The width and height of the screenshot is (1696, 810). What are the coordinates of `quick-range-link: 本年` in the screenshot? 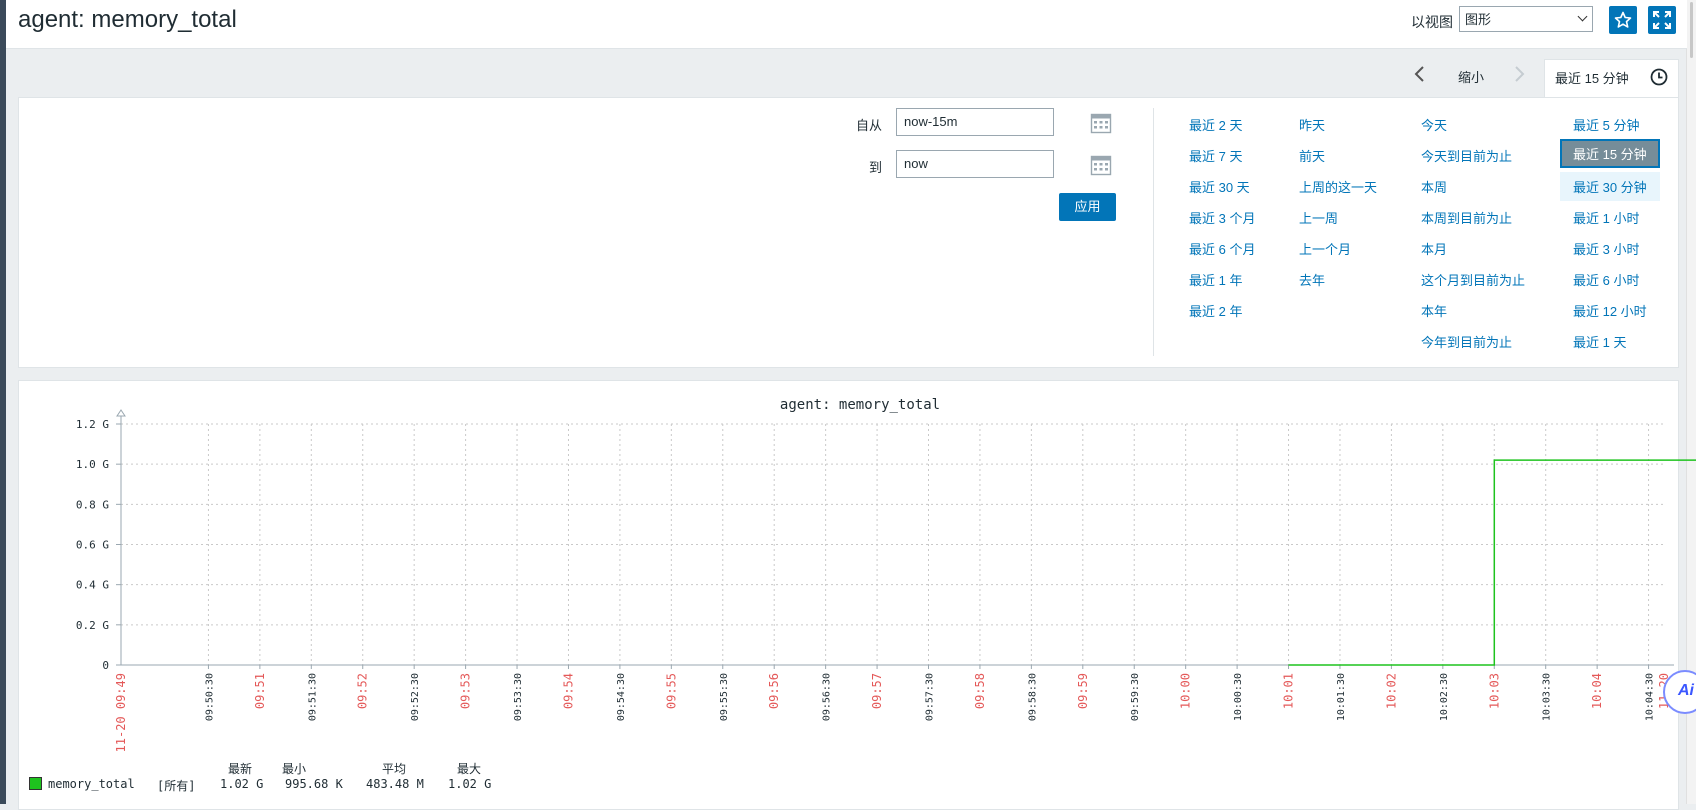 It's located at (1434, 310).